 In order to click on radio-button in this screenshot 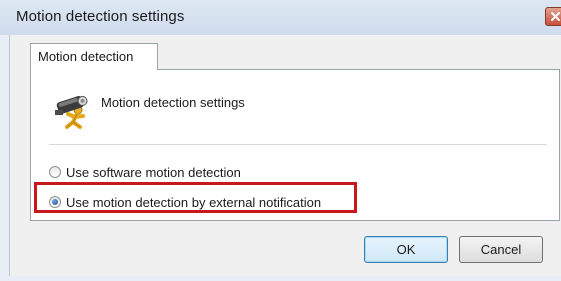, I will do `click(55, 172)`.